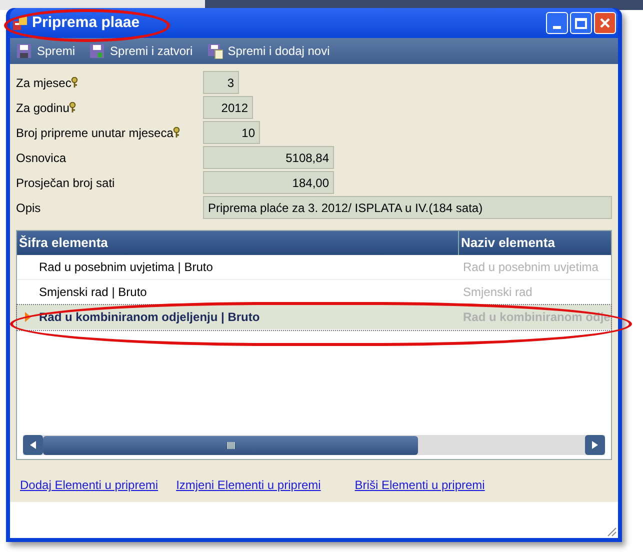  What do you see at coordinates (89, 485) in the screenshot?
I see `link: Dodaj Elementi u pripremi` at bounding box center [89, 485].